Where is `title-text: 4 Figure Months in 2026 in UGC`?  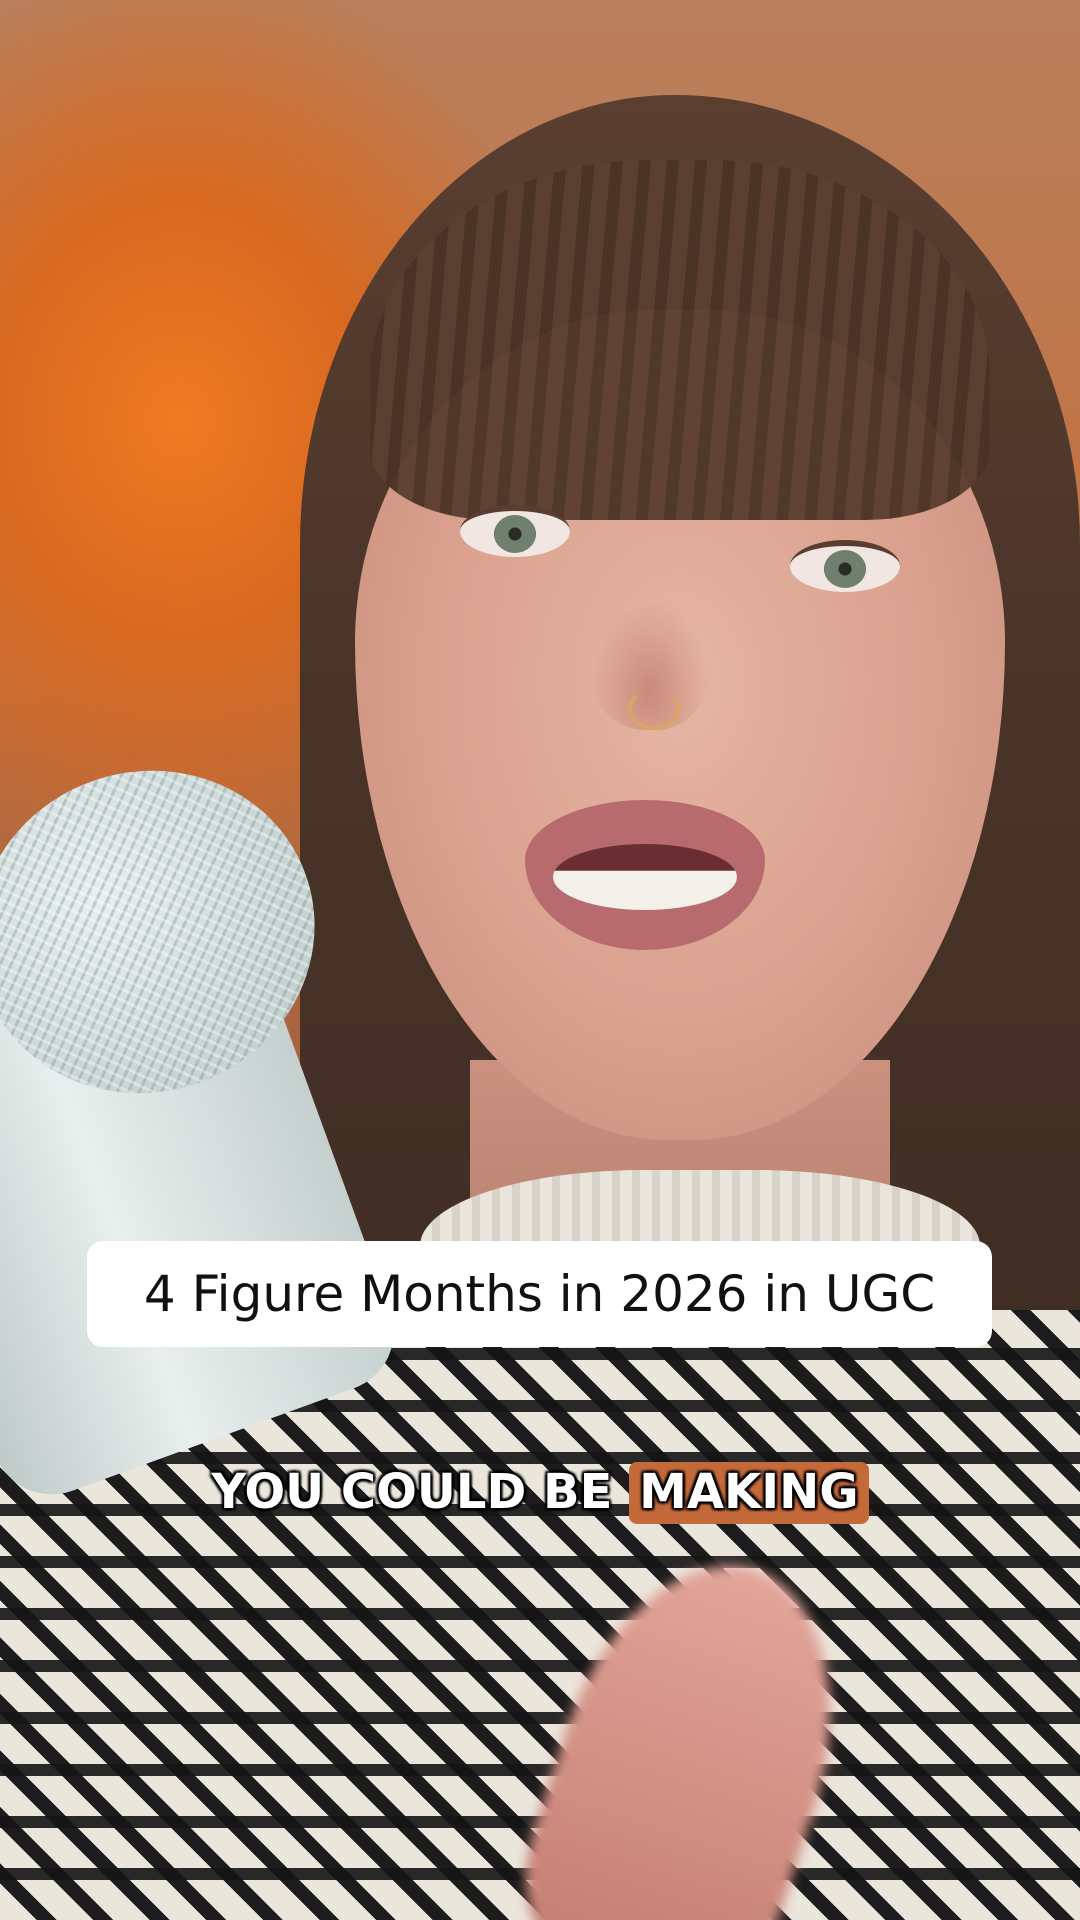 title-text: 4 Figure Months in 2026 in UGC is located at coordinates (539, 1294).